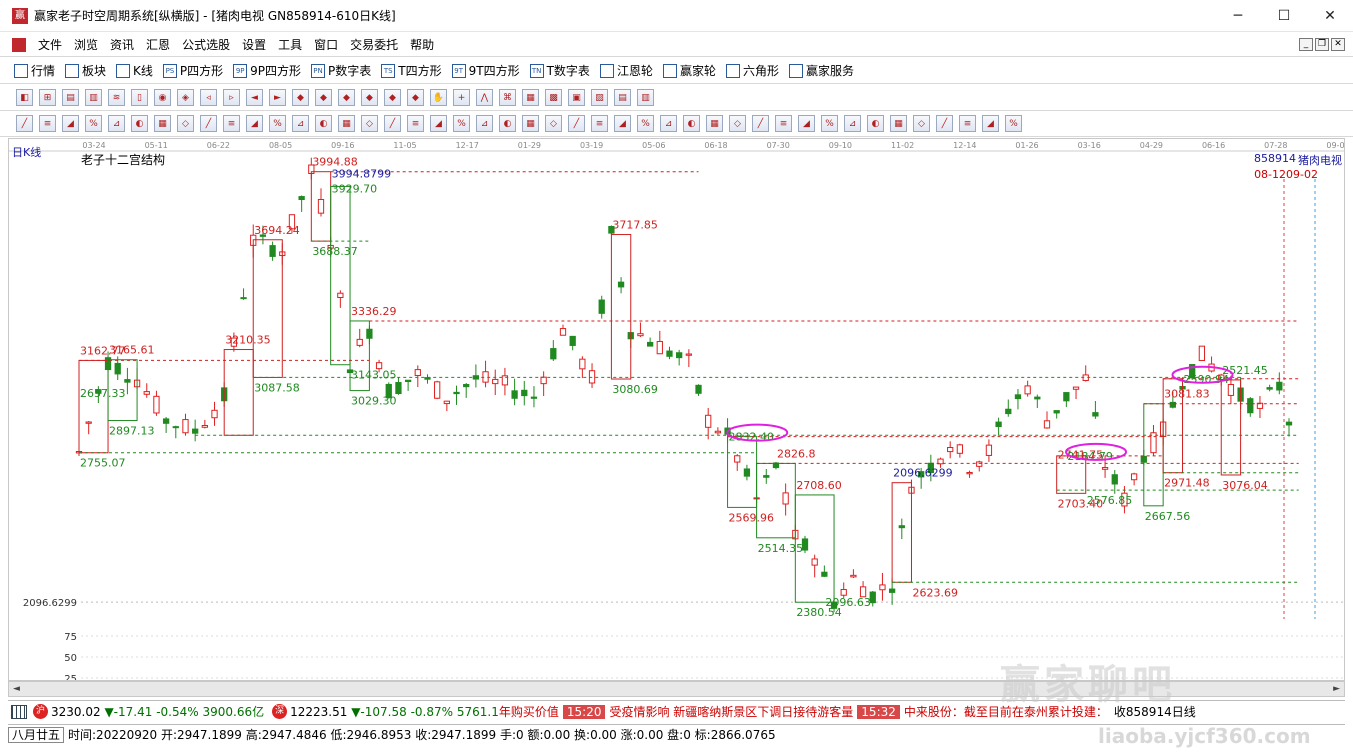 The image size is (1353, 752). What do you see at coordinates (622, 123) in the screenshot?
I see `analysis-tool-27-icon: ◢` at bounding box center [622, 123].